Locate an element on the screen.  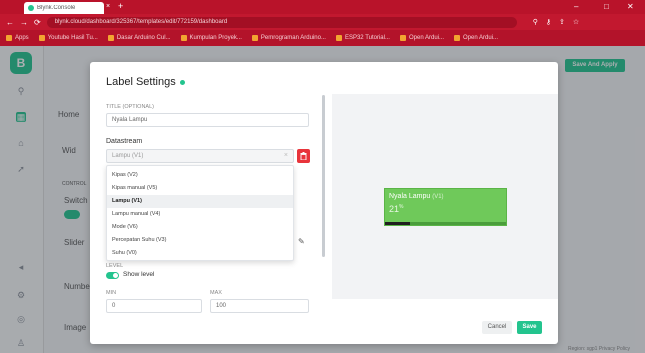
level-section-label: LEVEL is located at coordinates (115, 266).